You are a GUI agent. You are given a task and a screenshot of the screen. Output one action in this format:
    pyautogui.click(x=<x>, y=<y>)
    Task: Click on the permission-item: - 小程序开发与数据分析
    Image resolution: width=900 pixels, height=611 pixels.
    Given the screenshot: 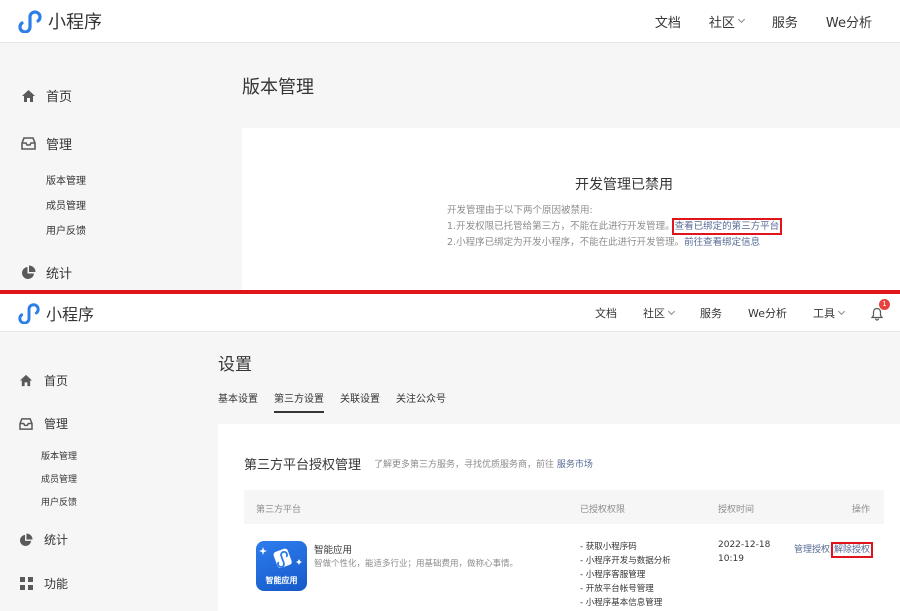 What is the action you would take?
    pyautogui.click(x=625, y=561)
    